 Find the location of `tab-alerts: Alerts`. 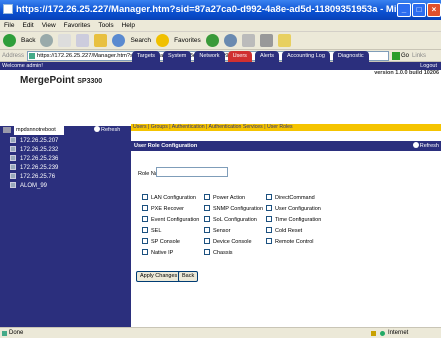

tab-alerts: Alerts is located at coordinates (266, 56).